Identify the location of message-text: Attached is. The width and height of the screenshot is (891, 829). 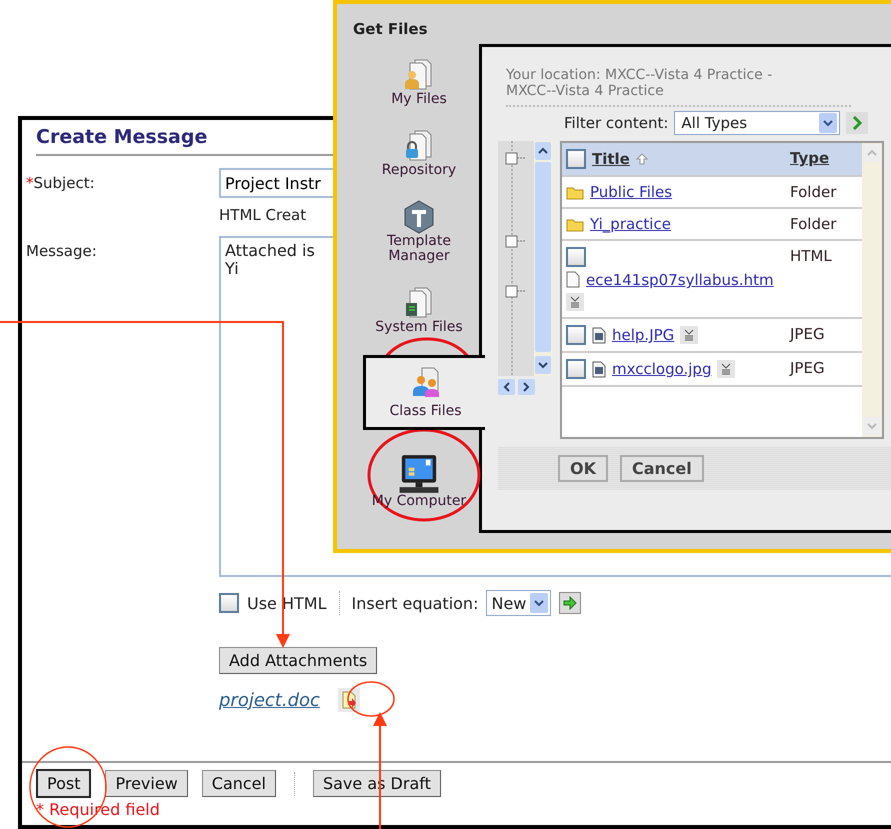
(270, 251).